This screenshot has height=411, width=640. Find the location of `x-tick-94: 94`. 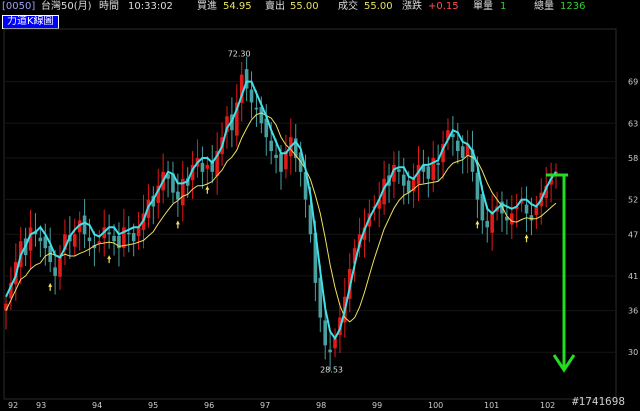

x-tick-94: 94 is located at coordinates (97, 405).